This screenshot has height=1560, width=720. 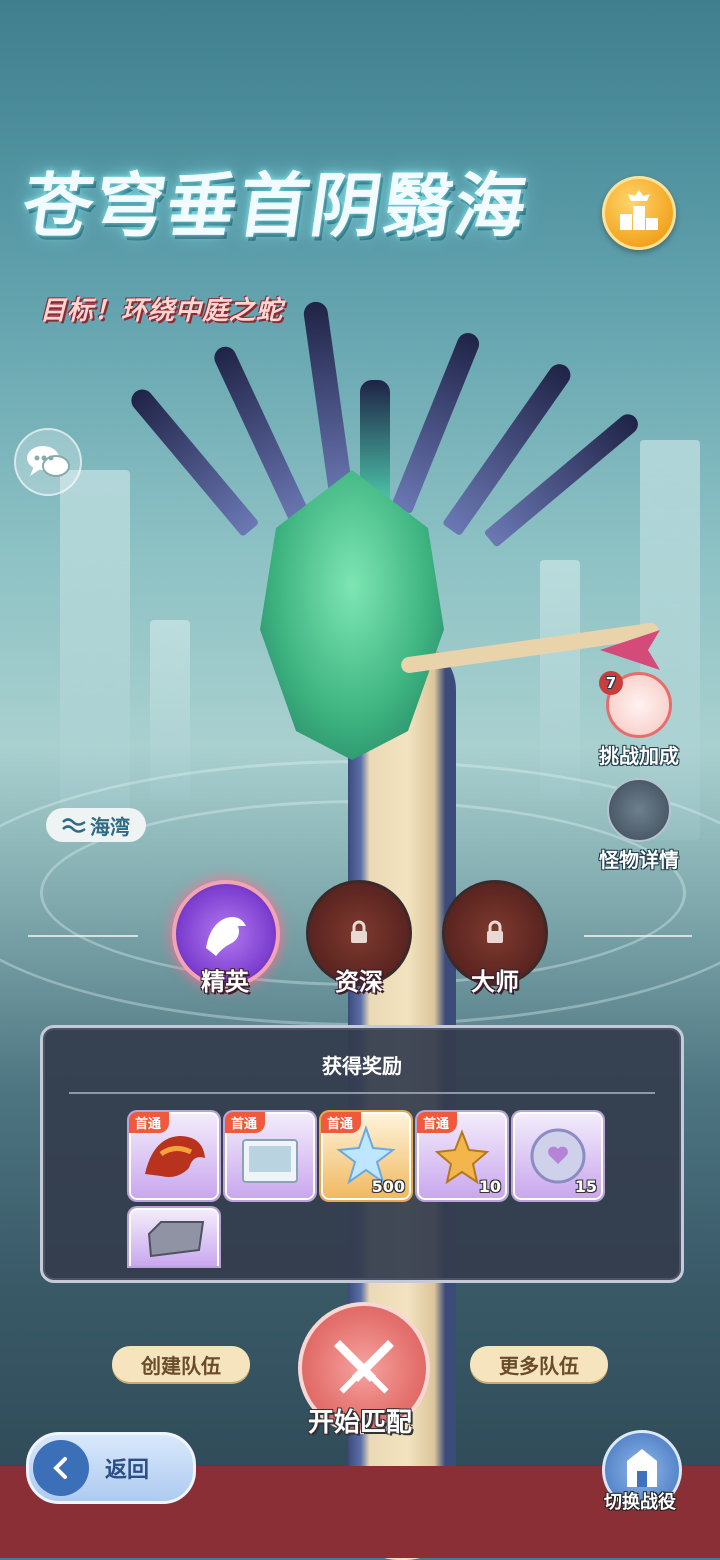 I want to click on back-arrow-icon, so click(x=61, y=1468).